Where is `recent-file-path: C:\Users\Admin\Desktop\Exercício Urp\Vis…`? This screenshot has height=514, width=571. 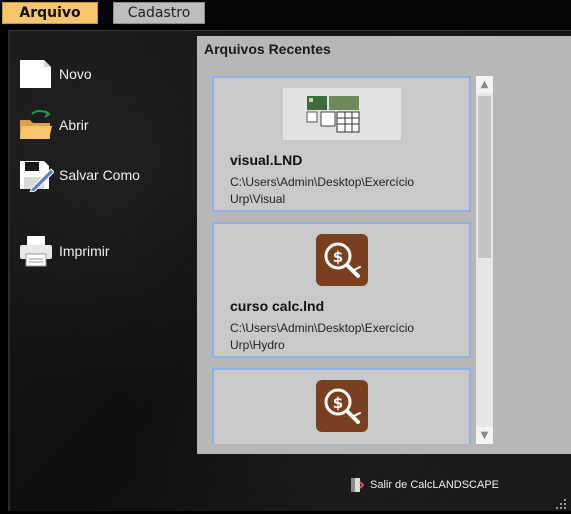 recent-file-path: C:\Users\Admin\Desktop\Exercício Urp\Vis… is located at coordinates (322, 190).